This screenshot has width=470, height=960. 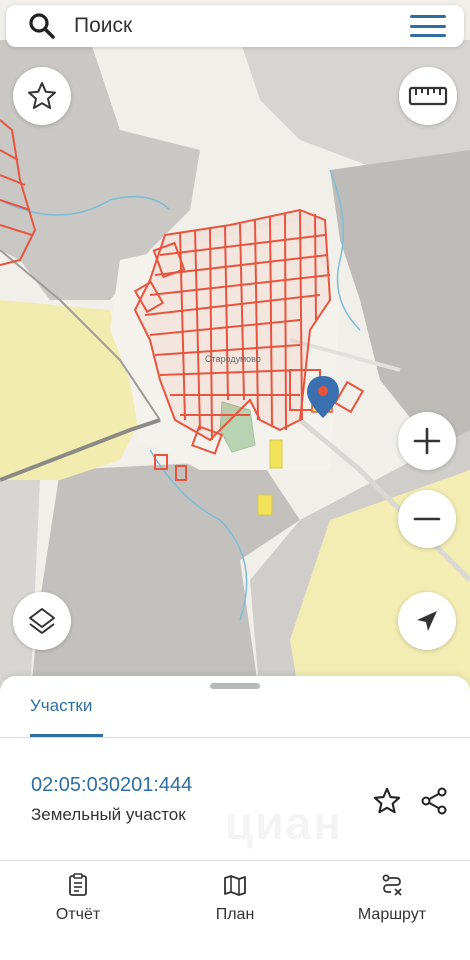 What do you see at coordinates (284, 823) in the screenshot?
I see `watermark: циан` at bounding box center [284, 823].